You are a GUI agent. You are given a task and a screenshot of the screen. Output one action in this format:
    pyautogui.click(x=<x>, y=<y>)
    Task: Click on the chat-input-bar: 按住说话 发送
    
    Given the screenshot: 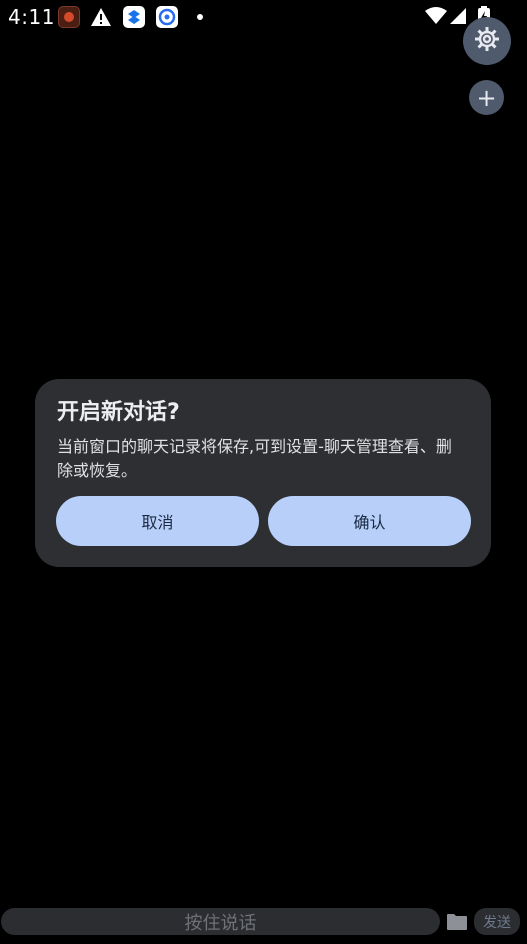 What is the action you would take?
    pyautogui.click(x=263, y=922)
    